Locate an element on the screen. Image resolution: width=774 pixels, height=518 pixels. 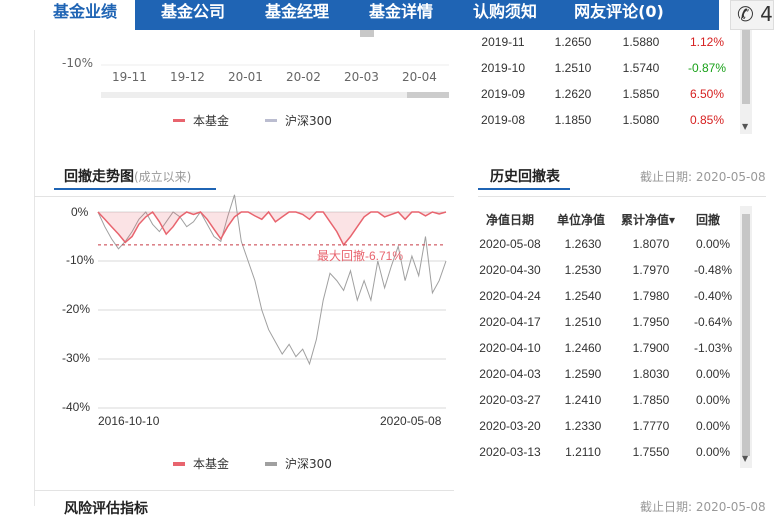
accum-nav-cell: 1.7970 is located at coordinates (651, 270).